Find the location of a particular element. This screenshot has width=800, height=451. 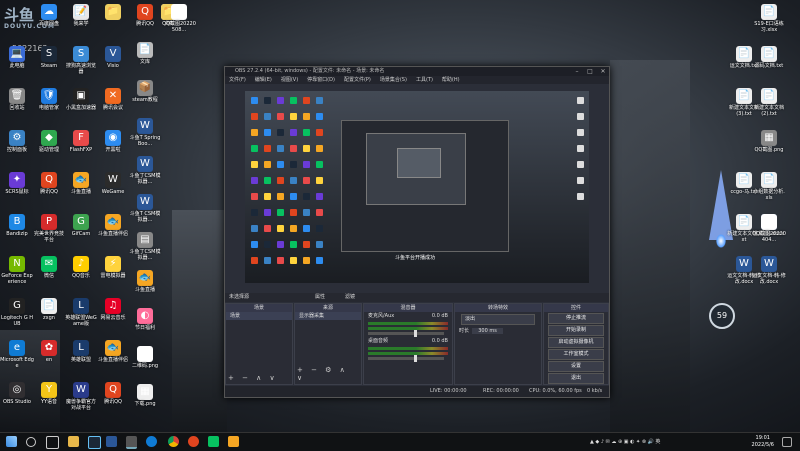

desktop-icon: 📄 S19-E口语练习.xlsx is located at coordinates (769, 25).